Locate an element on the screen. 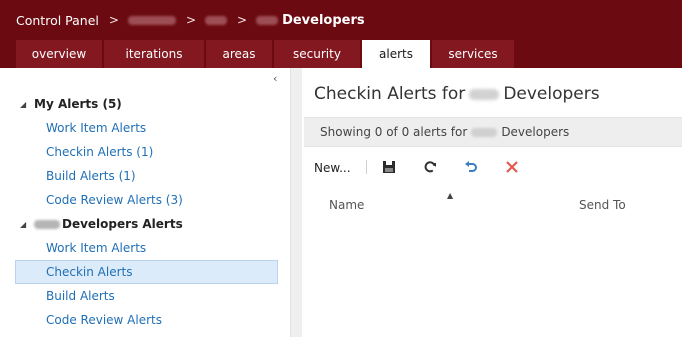 This screenshot has height=337, width=682. alerts-count-bar: Showing 0 of 0 alerts for Developers is located at coordinates (493, 132).